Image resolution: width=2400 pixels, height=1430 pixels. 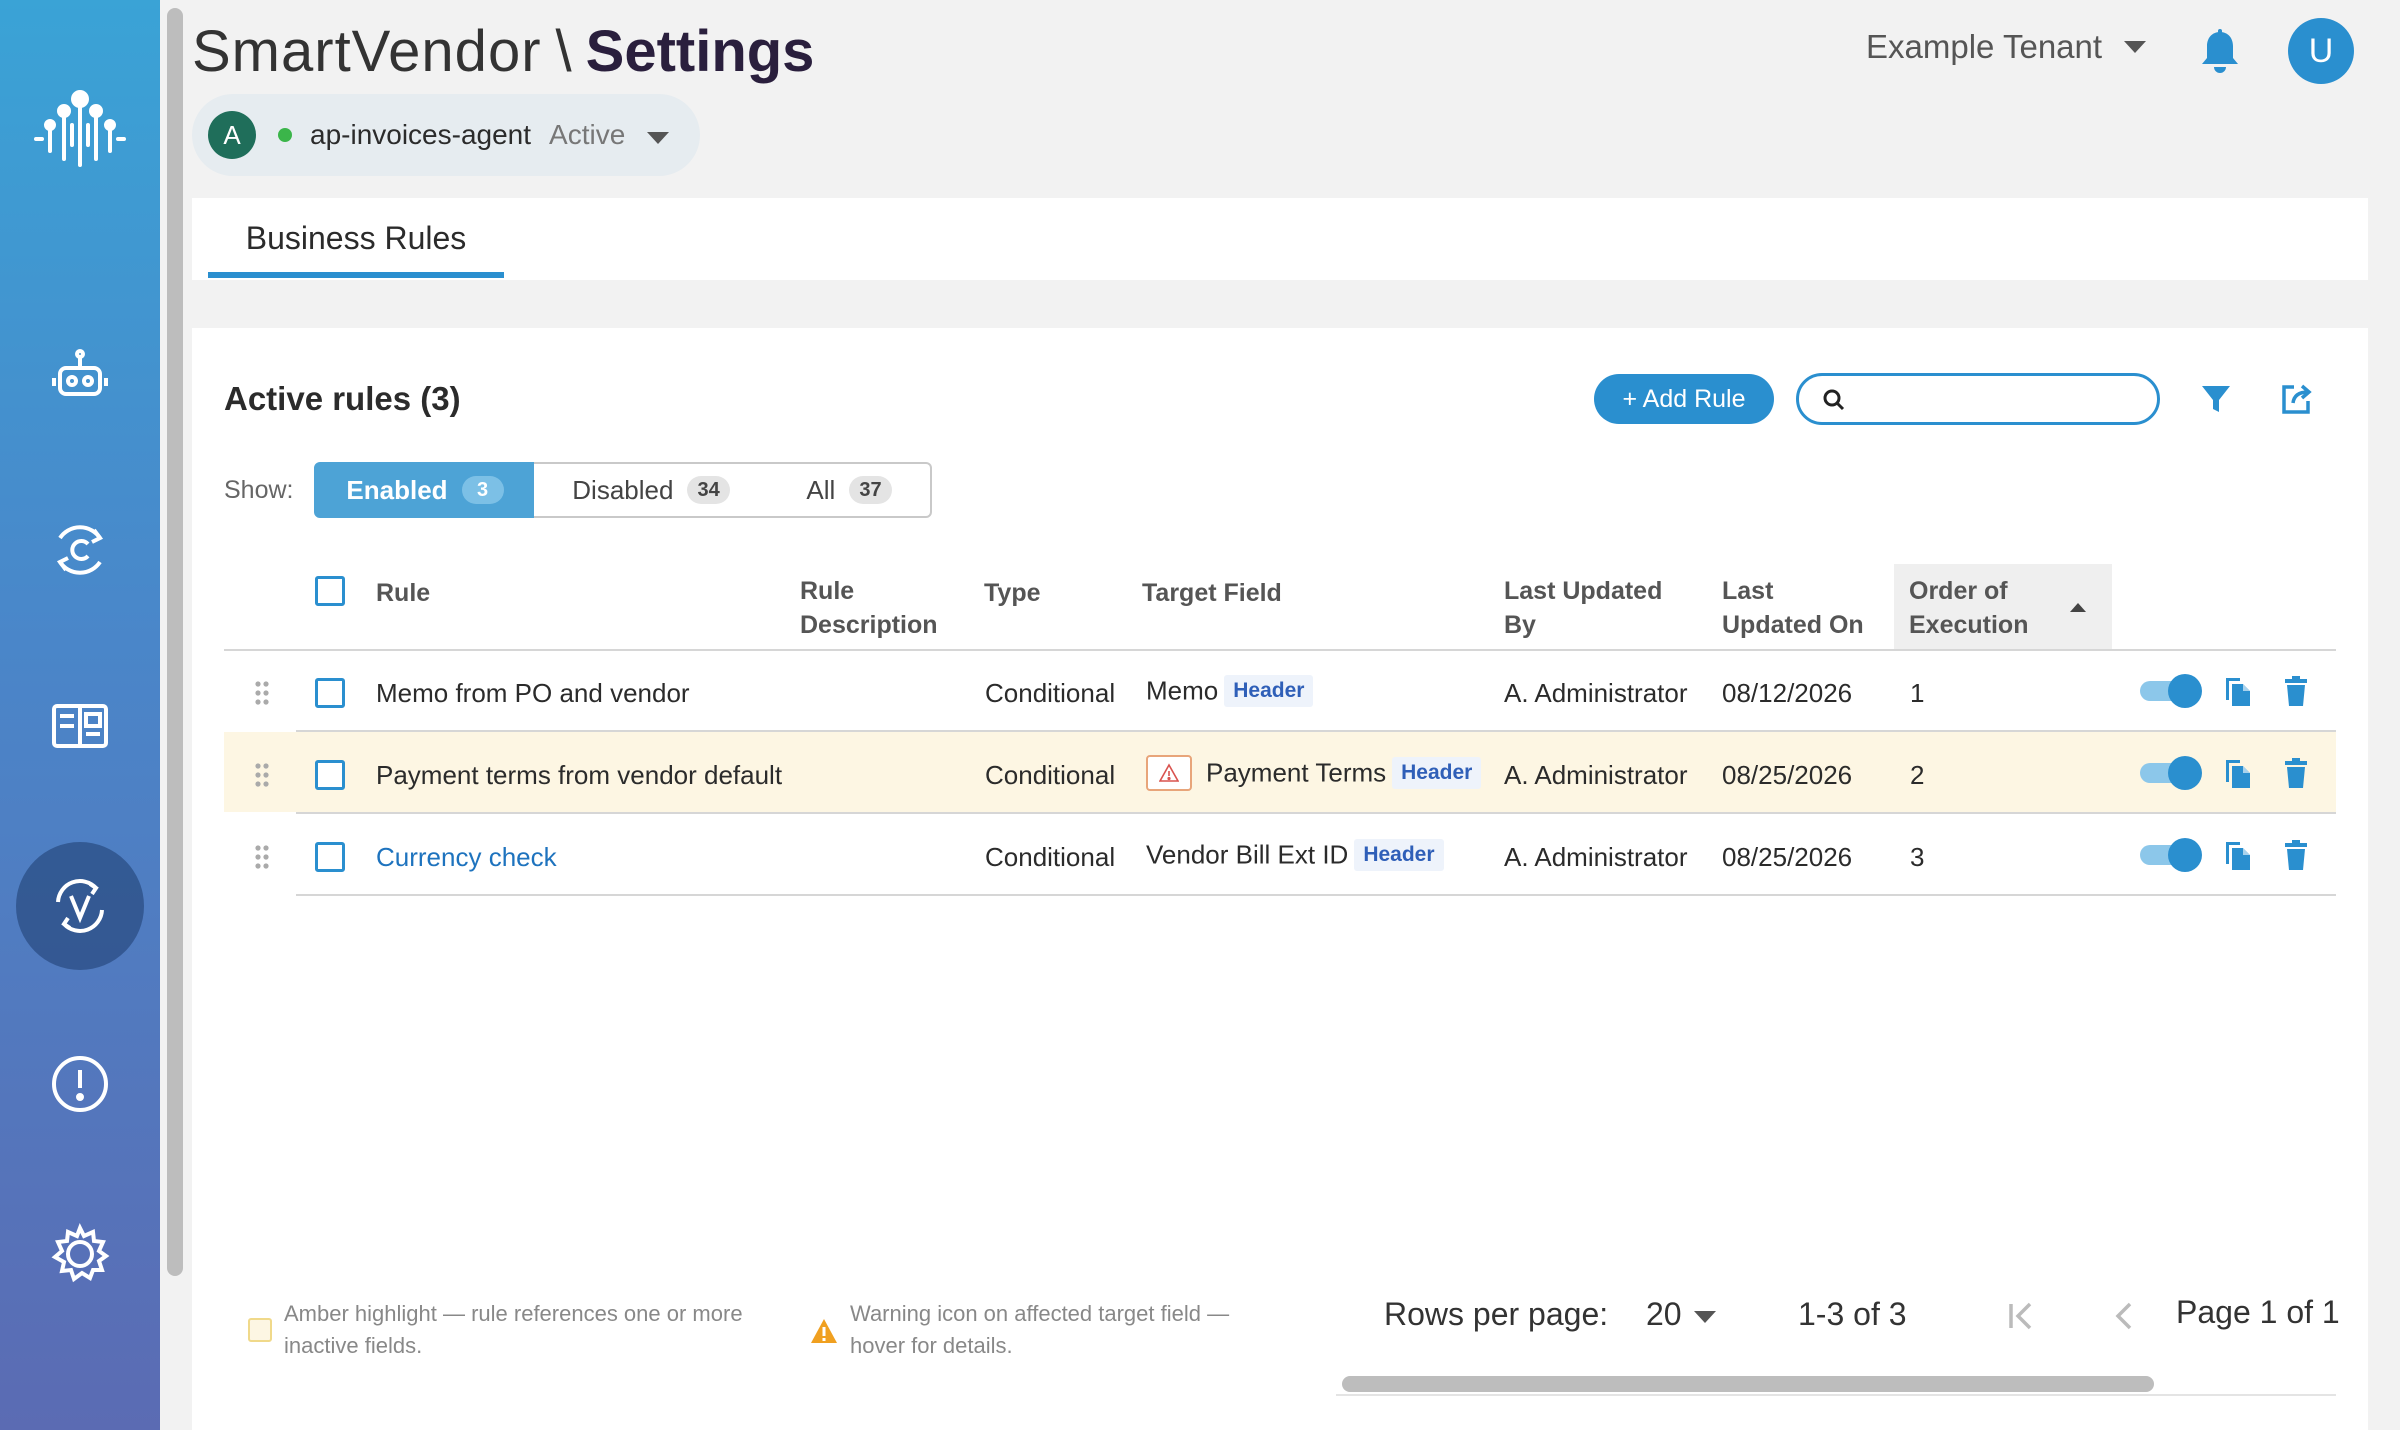 I want to click on sidebar-item-alerts, so click(x=80, y=1084).